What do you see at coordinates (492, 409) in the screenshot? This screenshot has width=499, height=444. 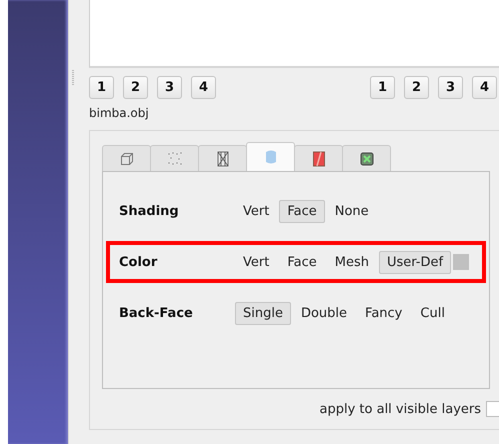 I see `checkbox` at bounding box center [492, 409].